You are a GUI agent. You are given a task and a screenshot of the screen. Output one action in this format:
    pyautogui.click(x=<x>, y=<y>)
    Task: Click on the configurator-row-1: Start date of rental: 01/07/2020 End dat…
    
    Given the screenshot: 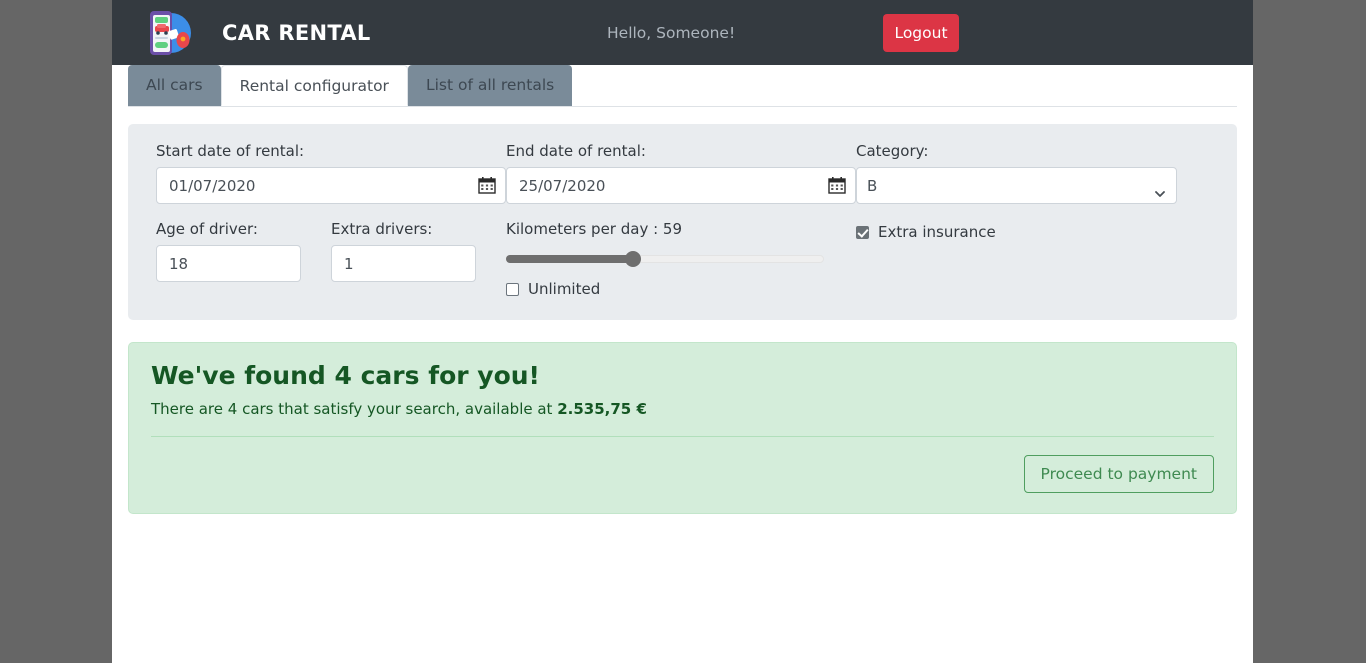 What is the action you would take?
    pyautogui.click(x=682, y=173)
    